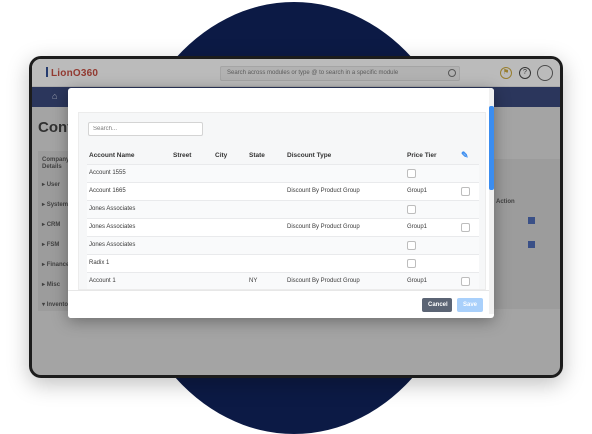 This screenshot has height=434, width=592. What do you see at coordinates (129, 280) in the screenshot?
I see `cell-account-name: Account 1` at bounding box center [129, 280].